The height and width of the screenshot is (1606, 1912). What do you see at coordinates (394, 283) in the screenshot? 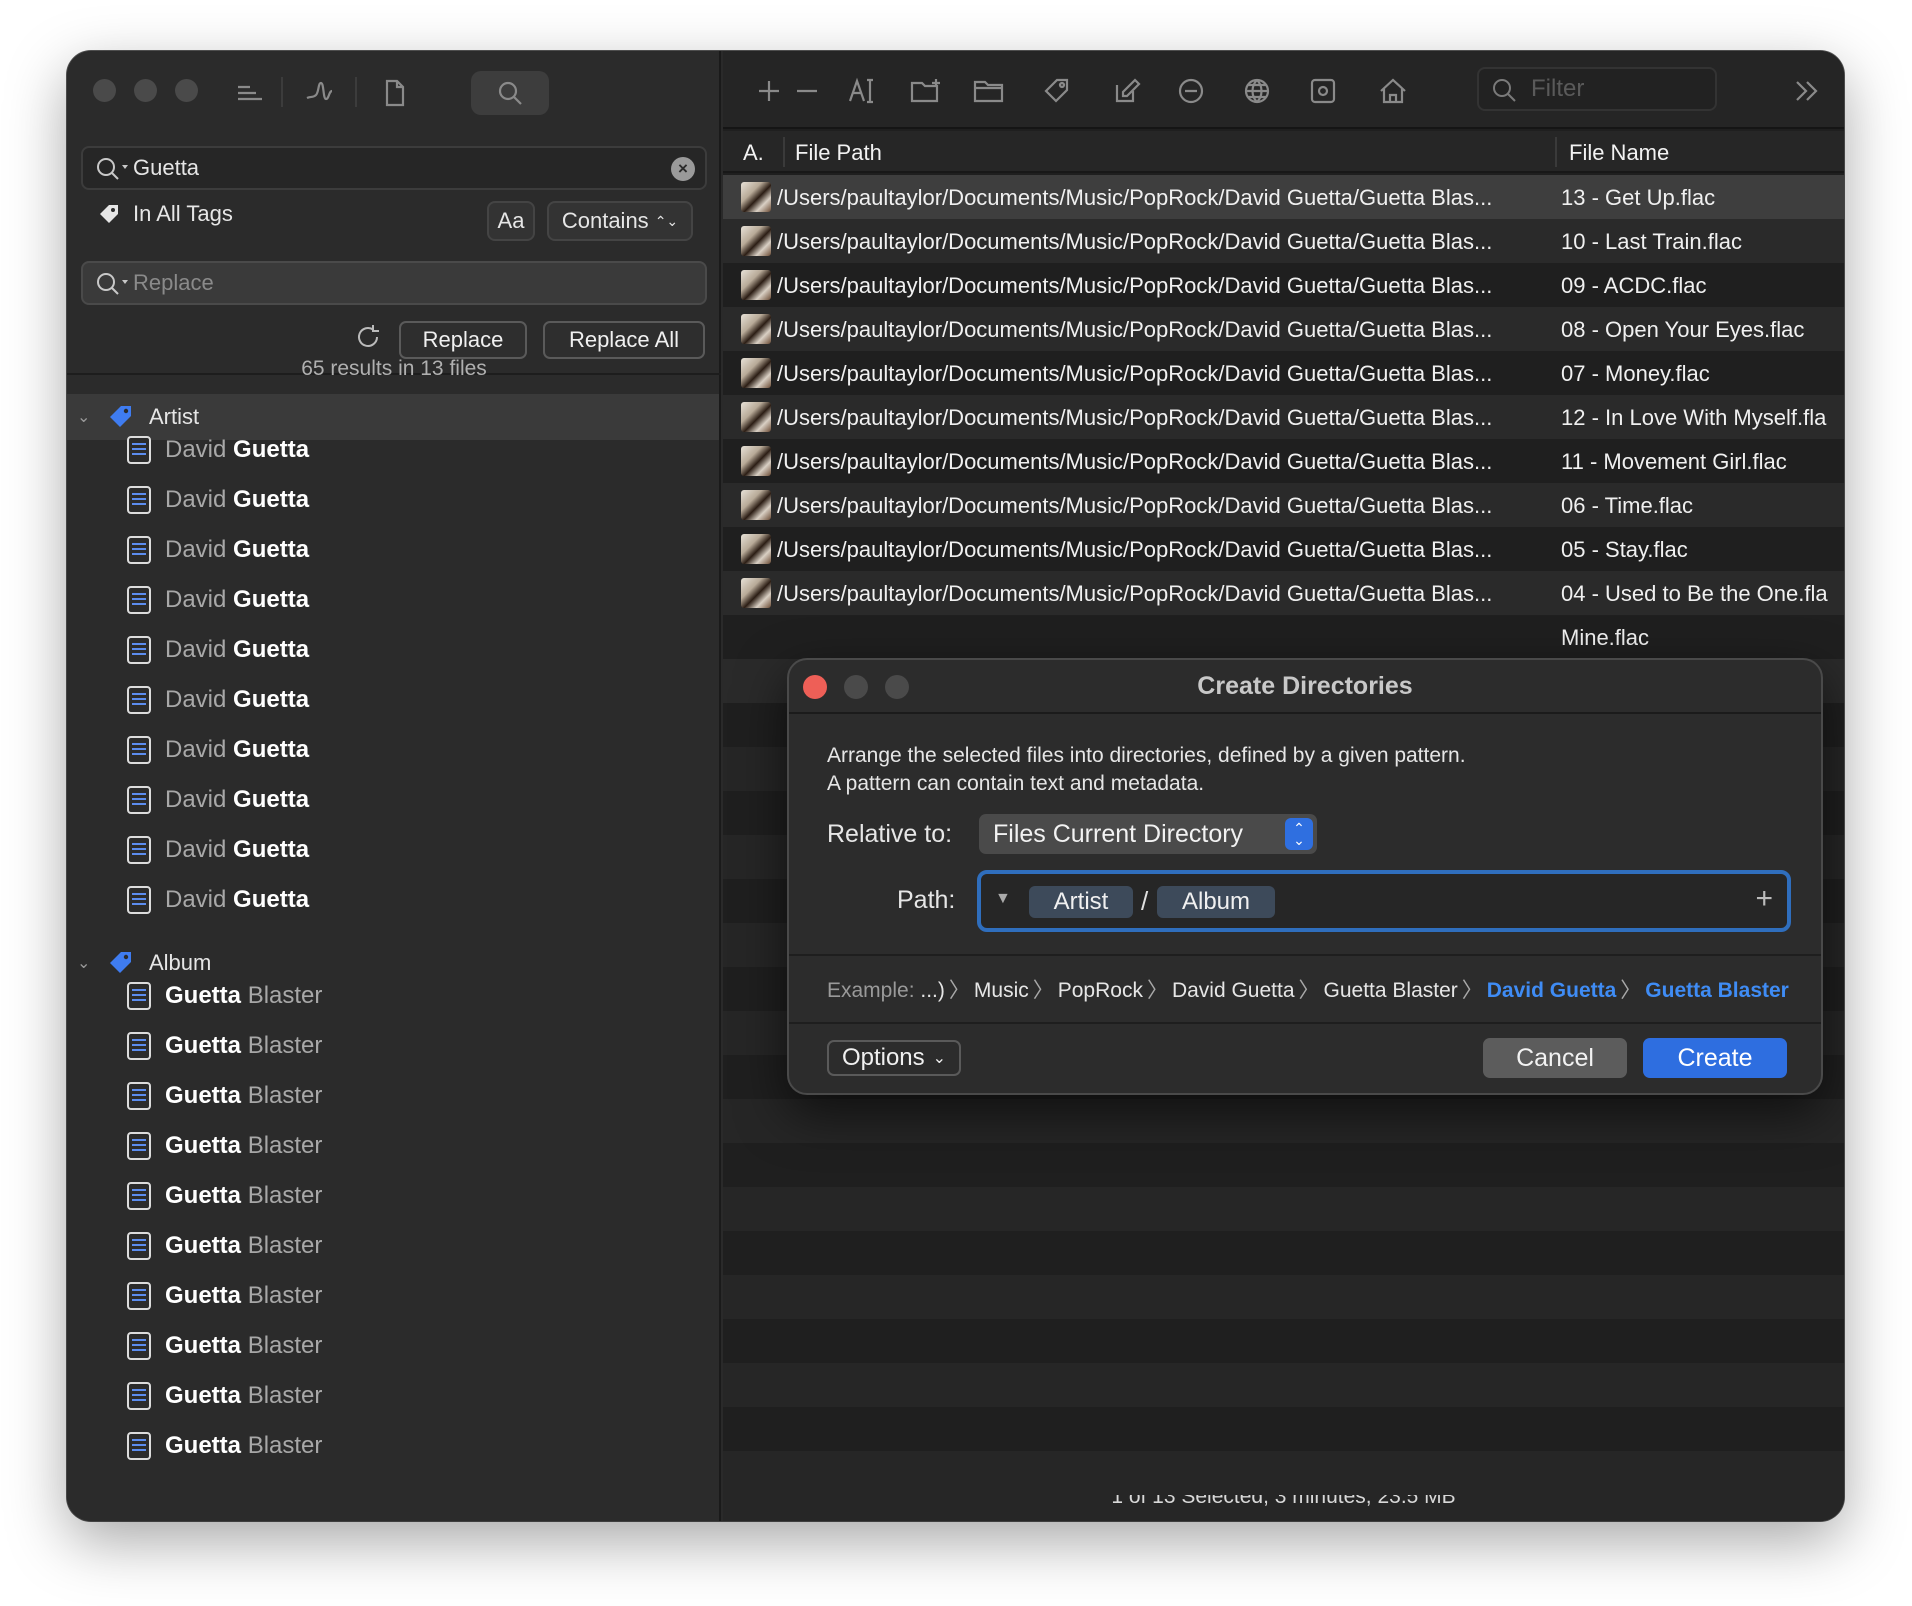
I see `replace-input: Replace` at bounding box center [394, 283].